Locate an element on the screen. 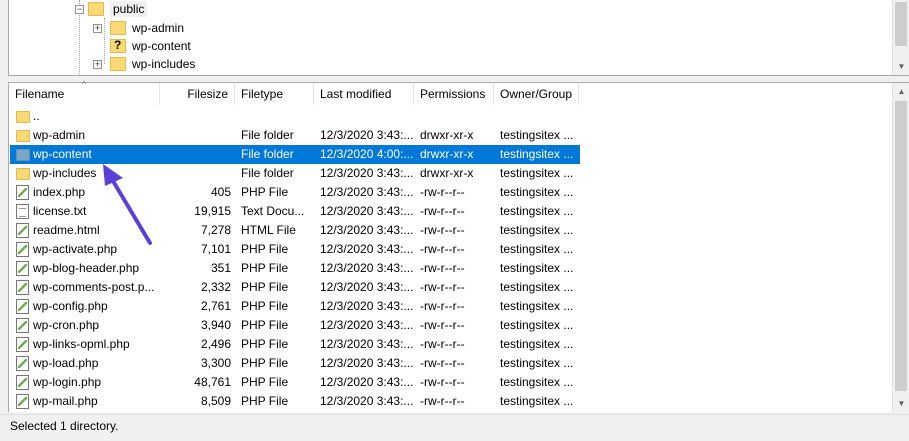  annotation-arrow is located at coordinates (127, 204).